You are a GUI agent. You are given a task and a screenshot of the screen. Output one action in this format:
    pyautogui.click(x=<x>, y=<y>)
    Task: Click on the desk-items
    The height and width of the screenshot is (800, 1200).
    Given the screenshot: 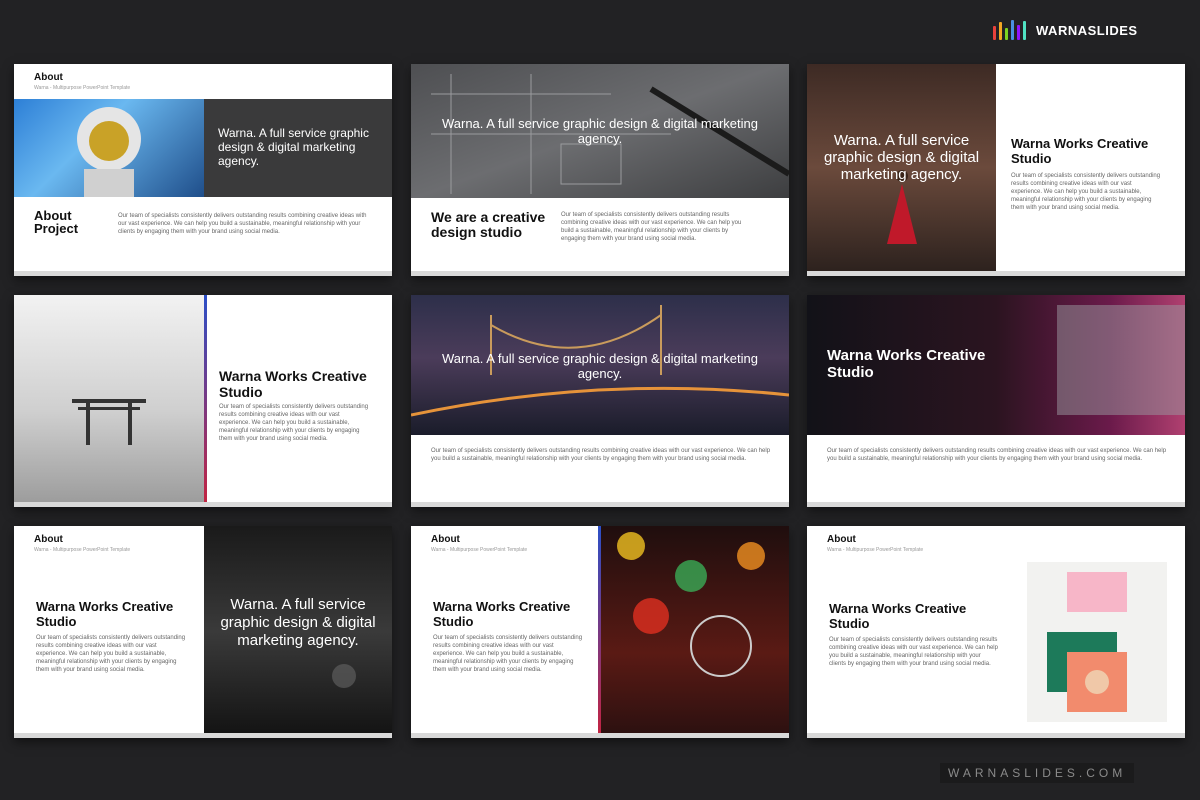 What is the action you would take?
    pyautogui.click(x=1087, y=642)
    